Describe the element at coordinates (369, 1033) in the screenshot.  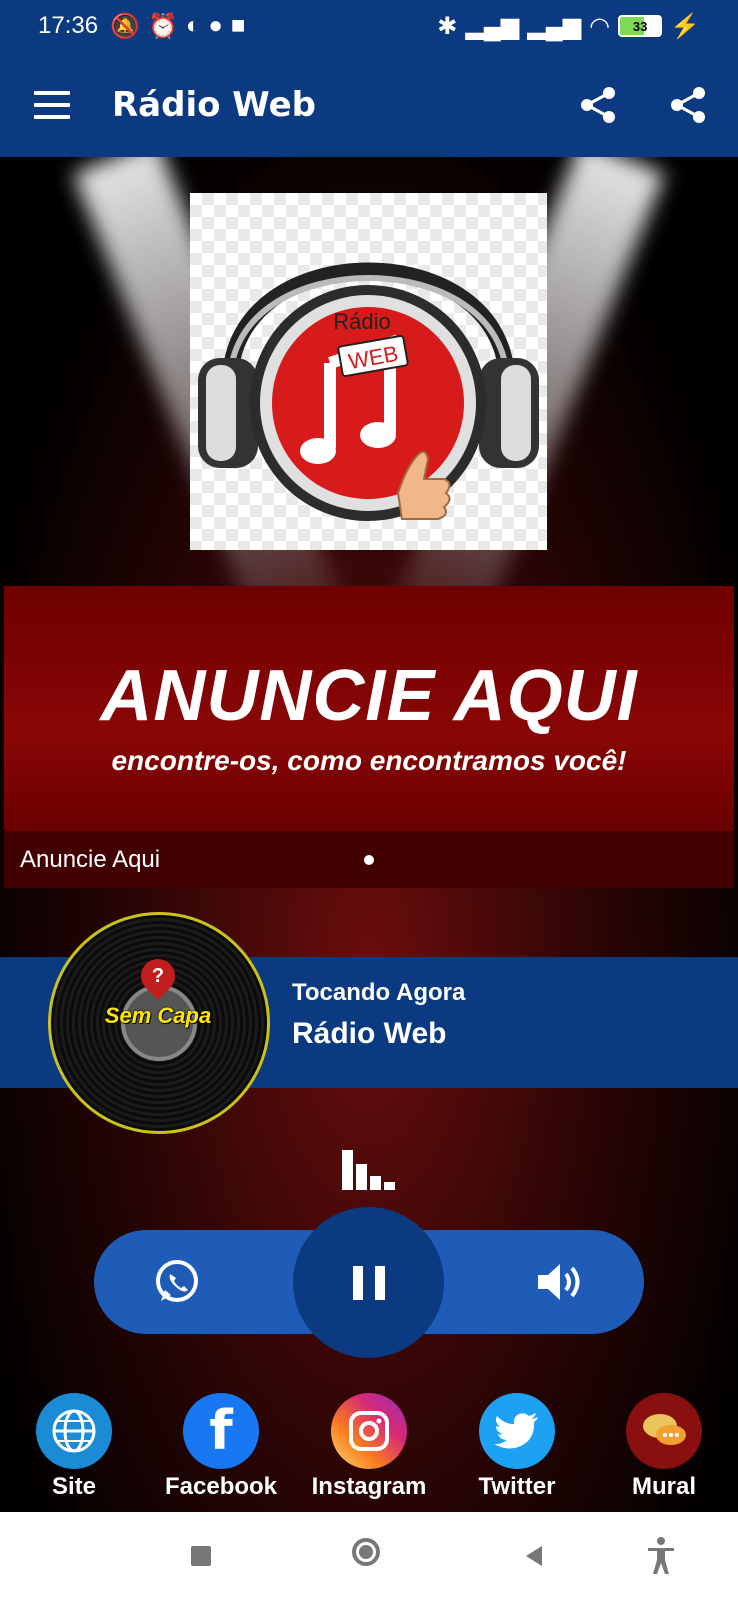
I see `now-playing-title: Rádio Web` at that location.